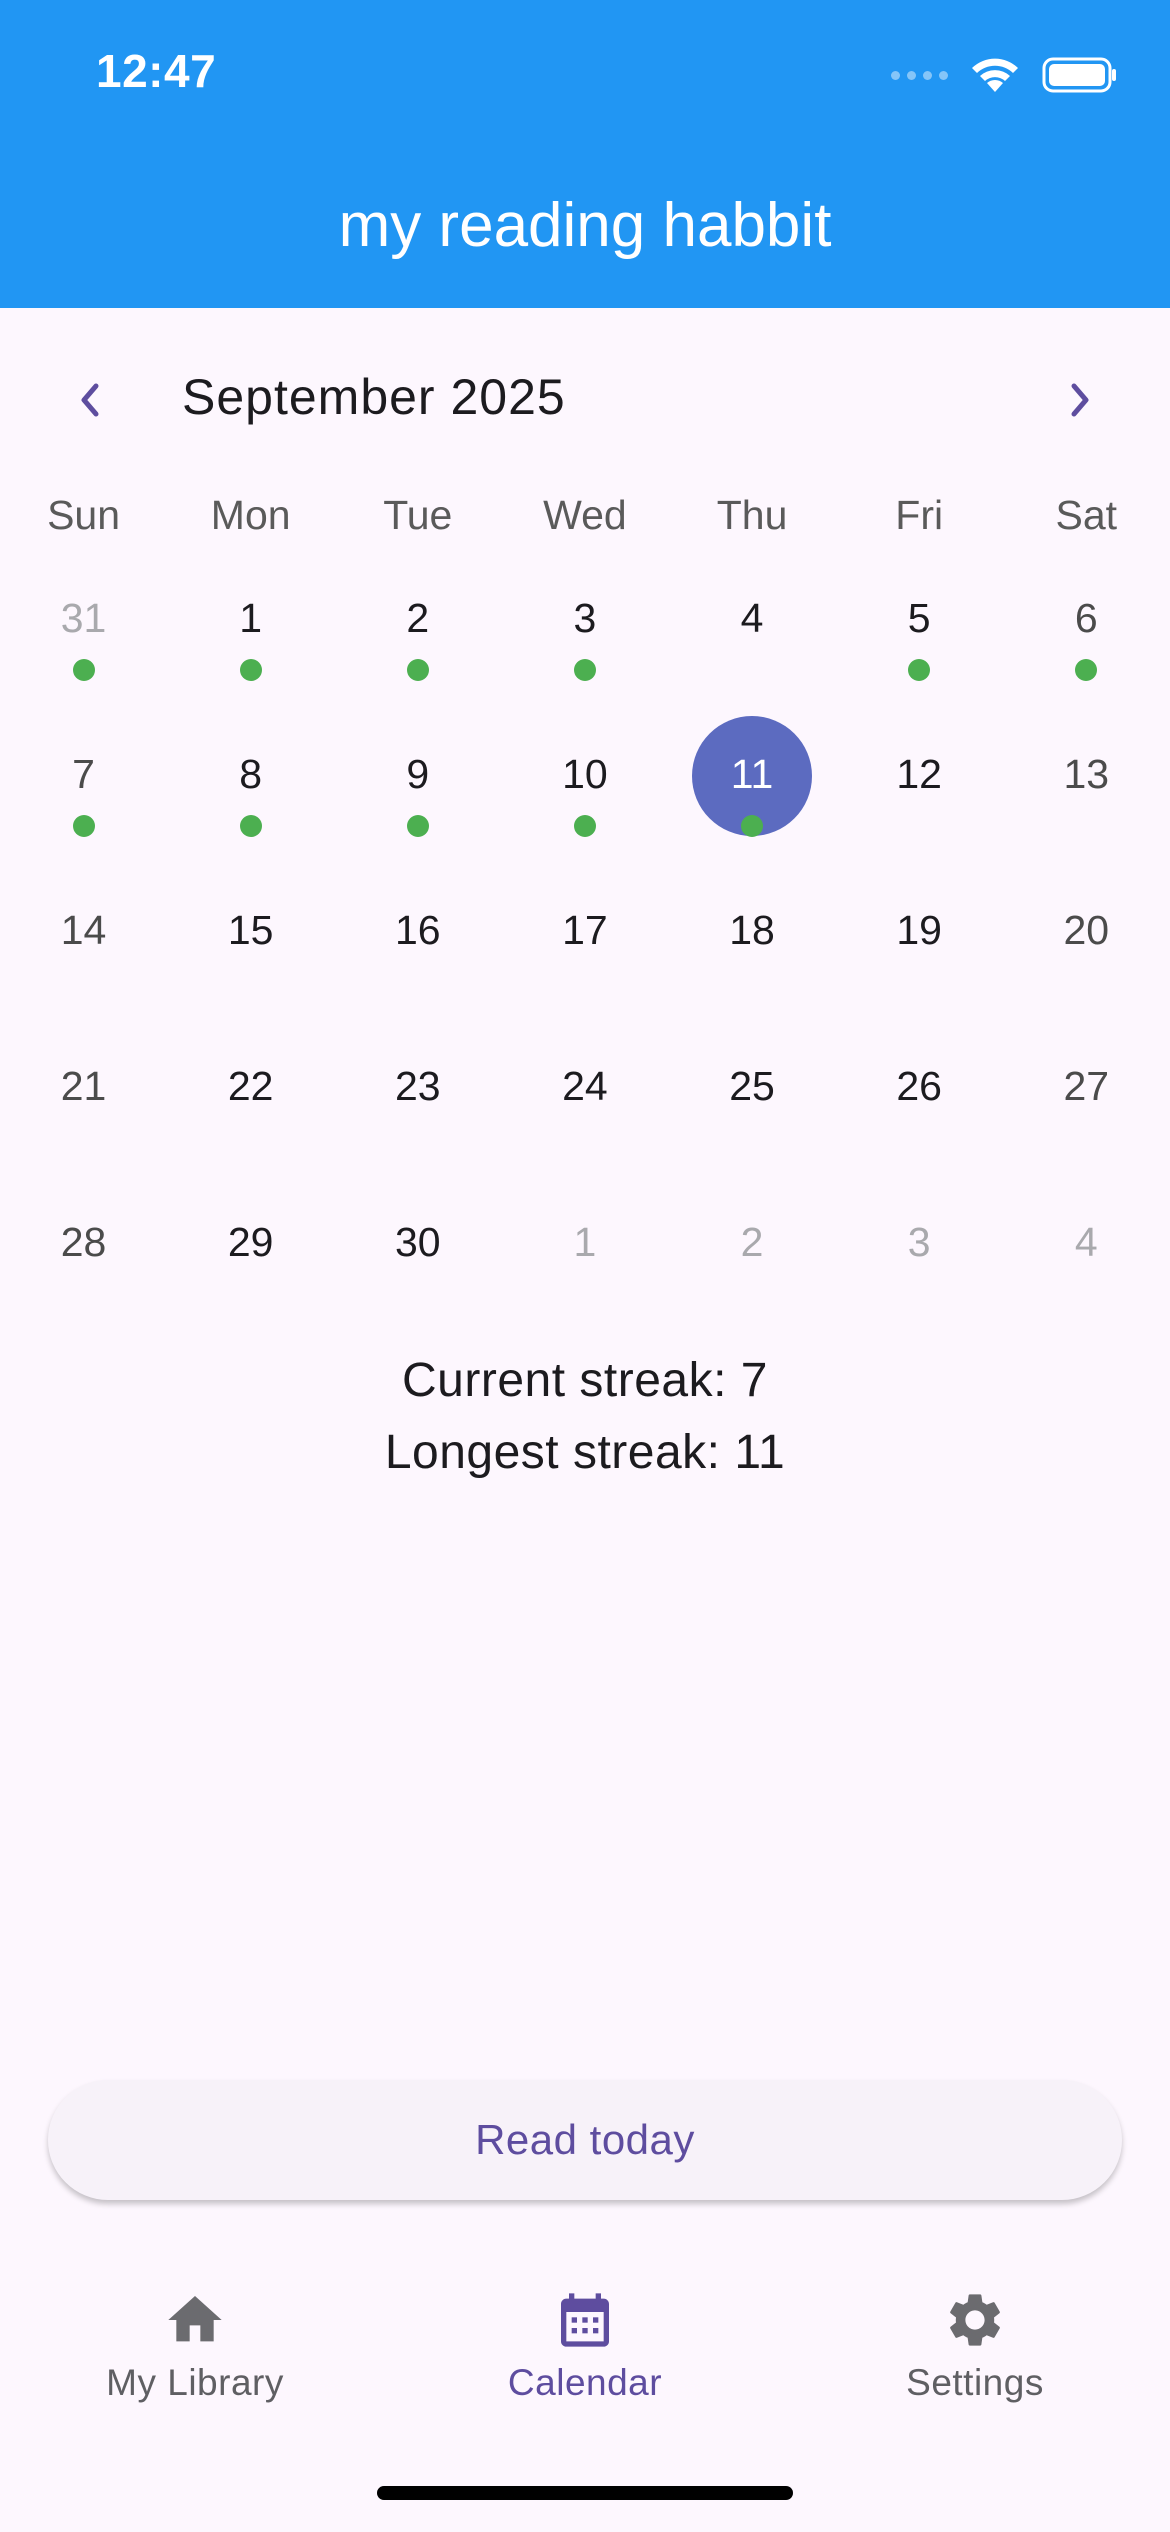  I want to click on nav-item-calendar: Calendar, so click(585, 2360).